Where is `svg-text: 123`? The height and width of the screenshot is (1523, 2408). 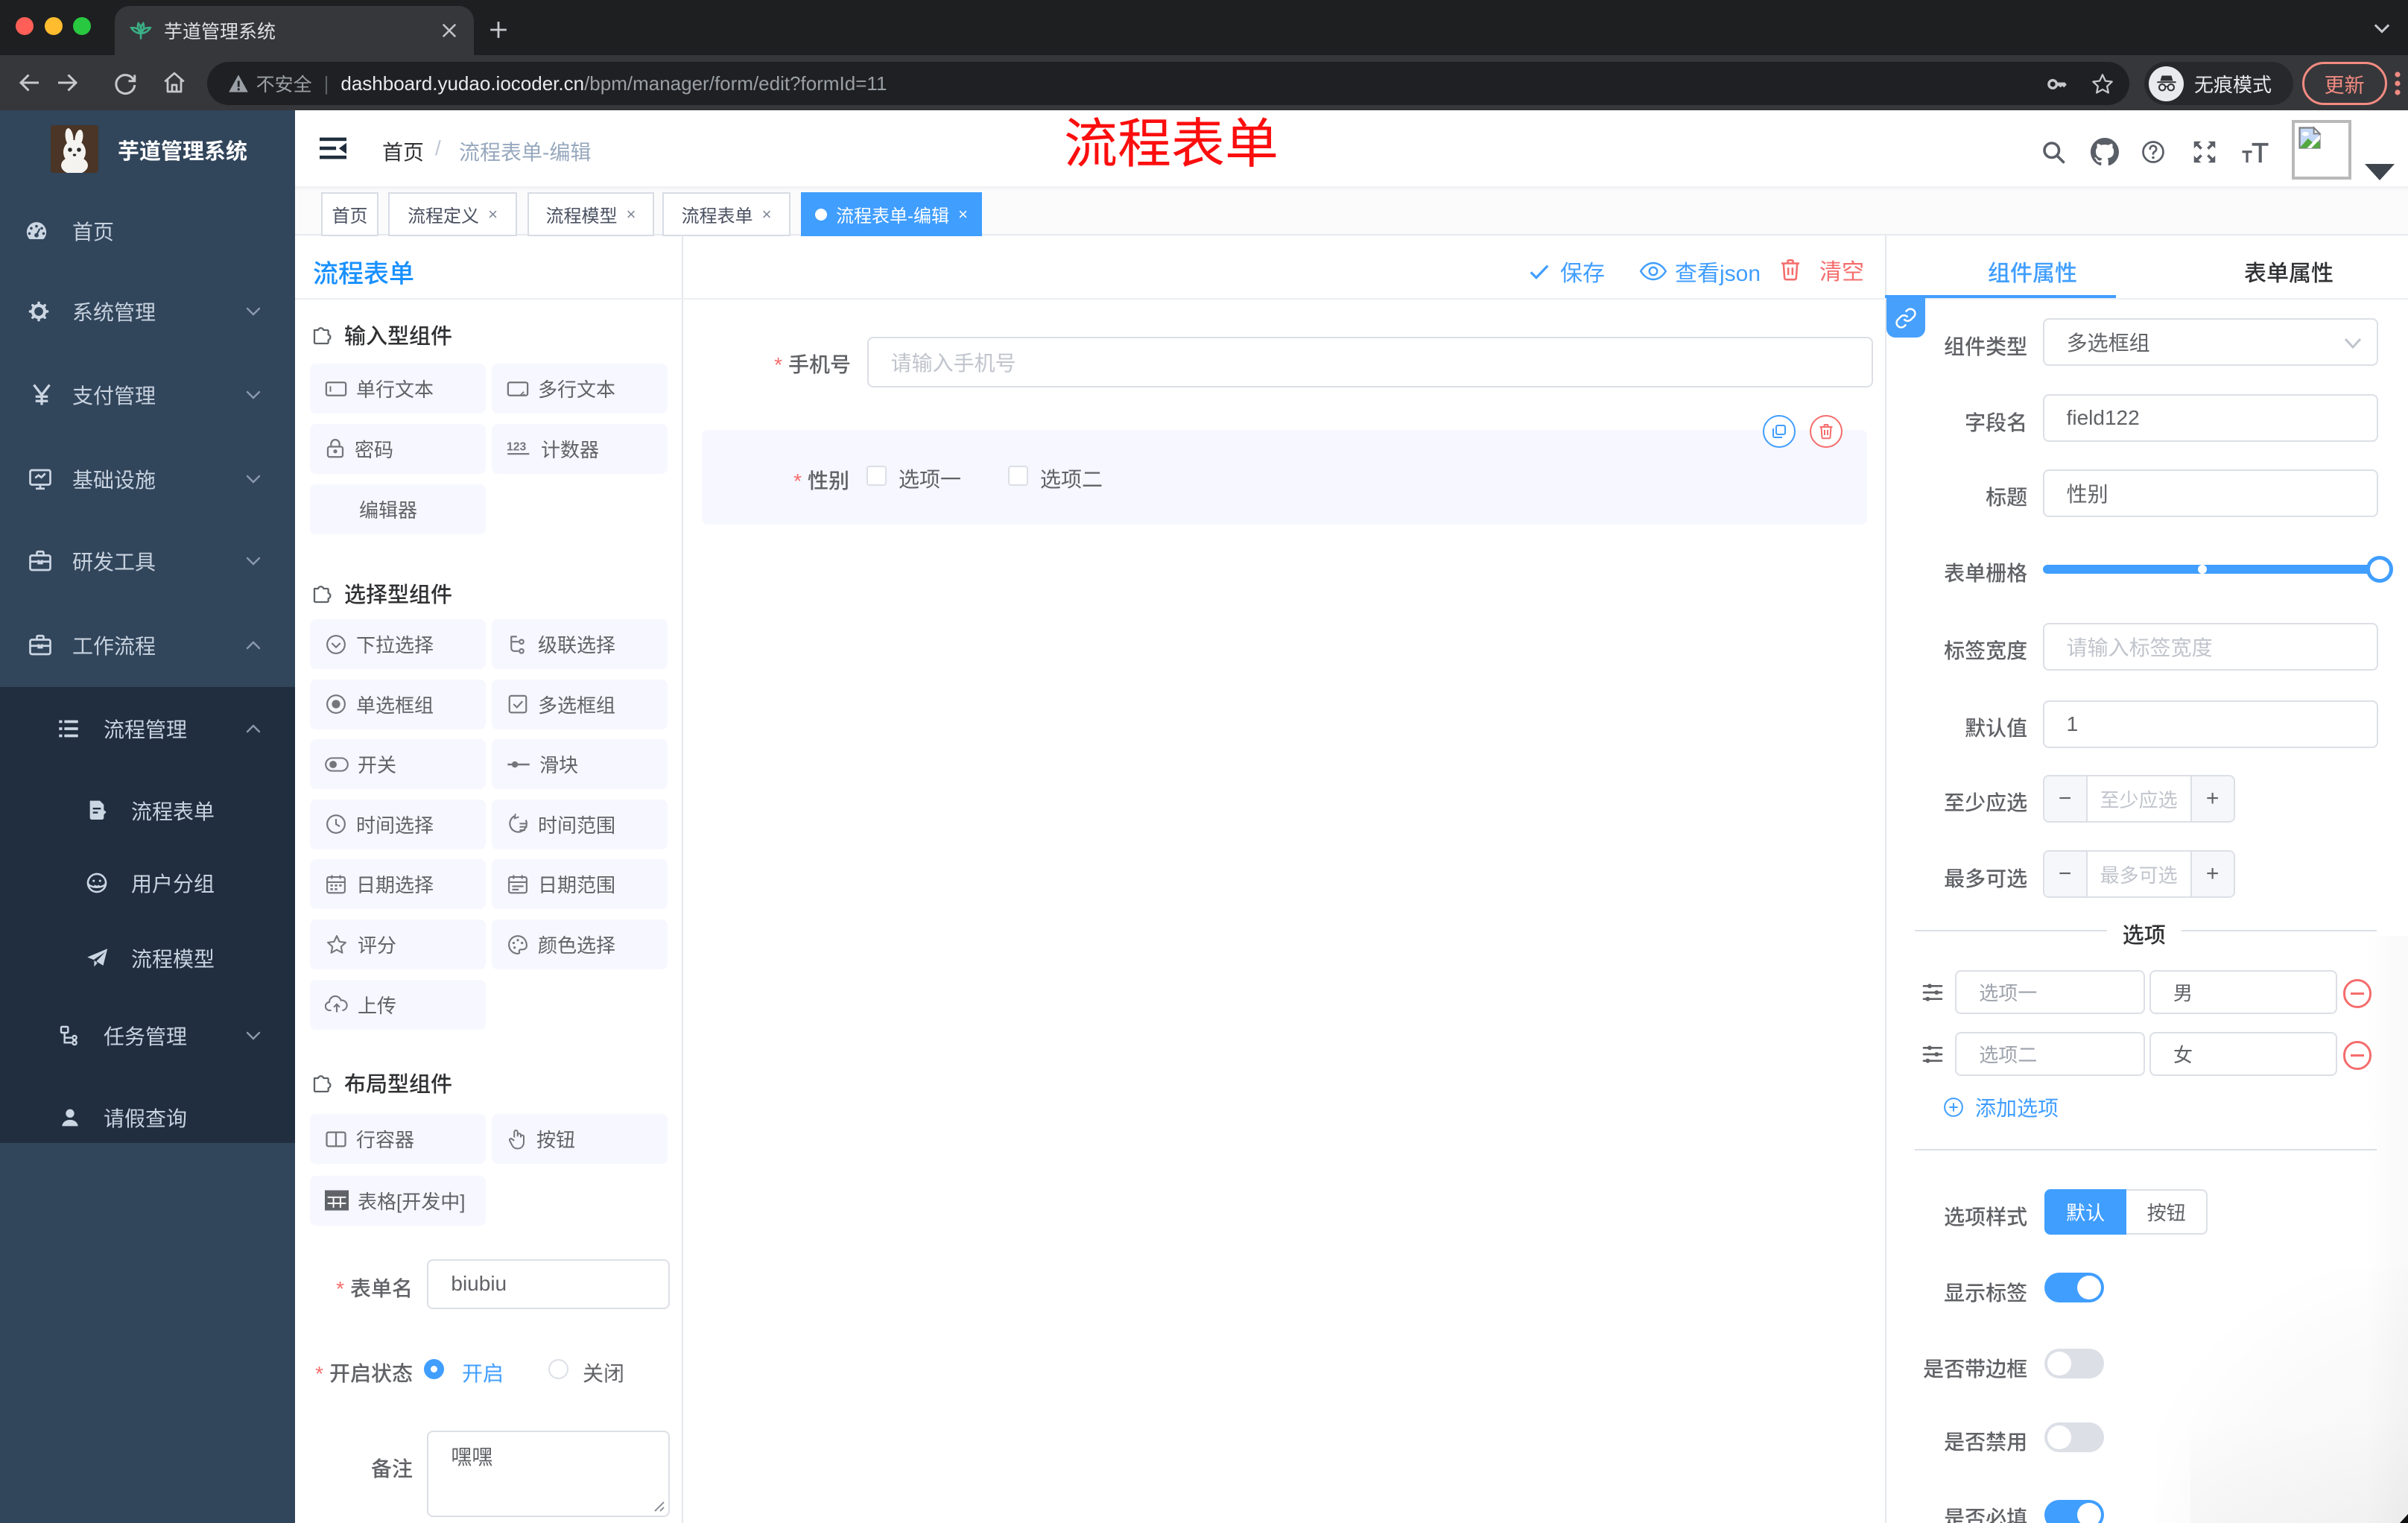
svg-text: 123 is located at coordinates (517, 447).